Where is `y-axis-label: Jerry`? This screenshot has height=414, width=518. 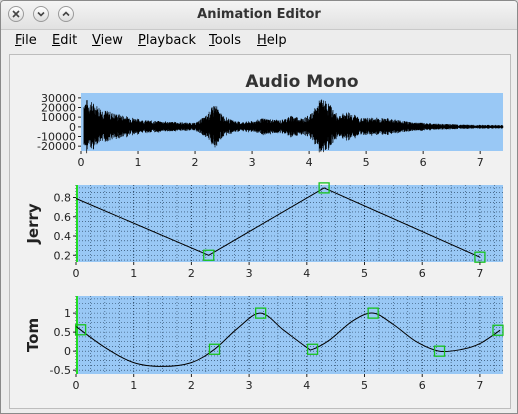 y-axis-label: Jerry is located at coordinates (33, 224).